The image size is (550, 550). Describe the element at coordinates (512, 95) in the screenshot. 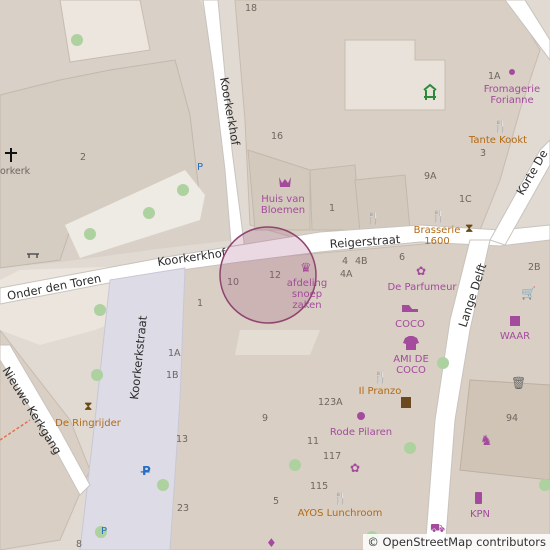

I see `poi-label: Fromagerie Forianne` at that location.